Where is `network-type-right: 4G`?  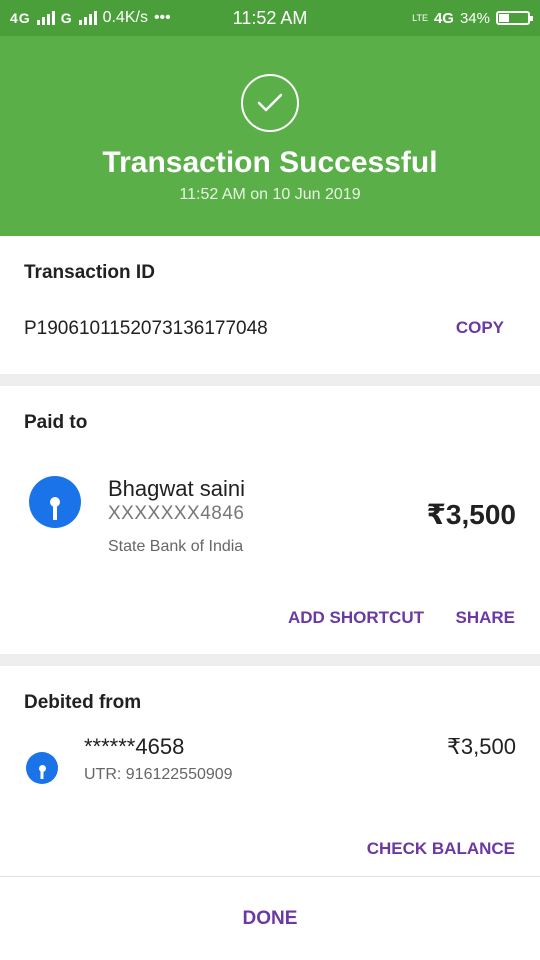 network-type-right: 4G is located at coordinates (443, 18).